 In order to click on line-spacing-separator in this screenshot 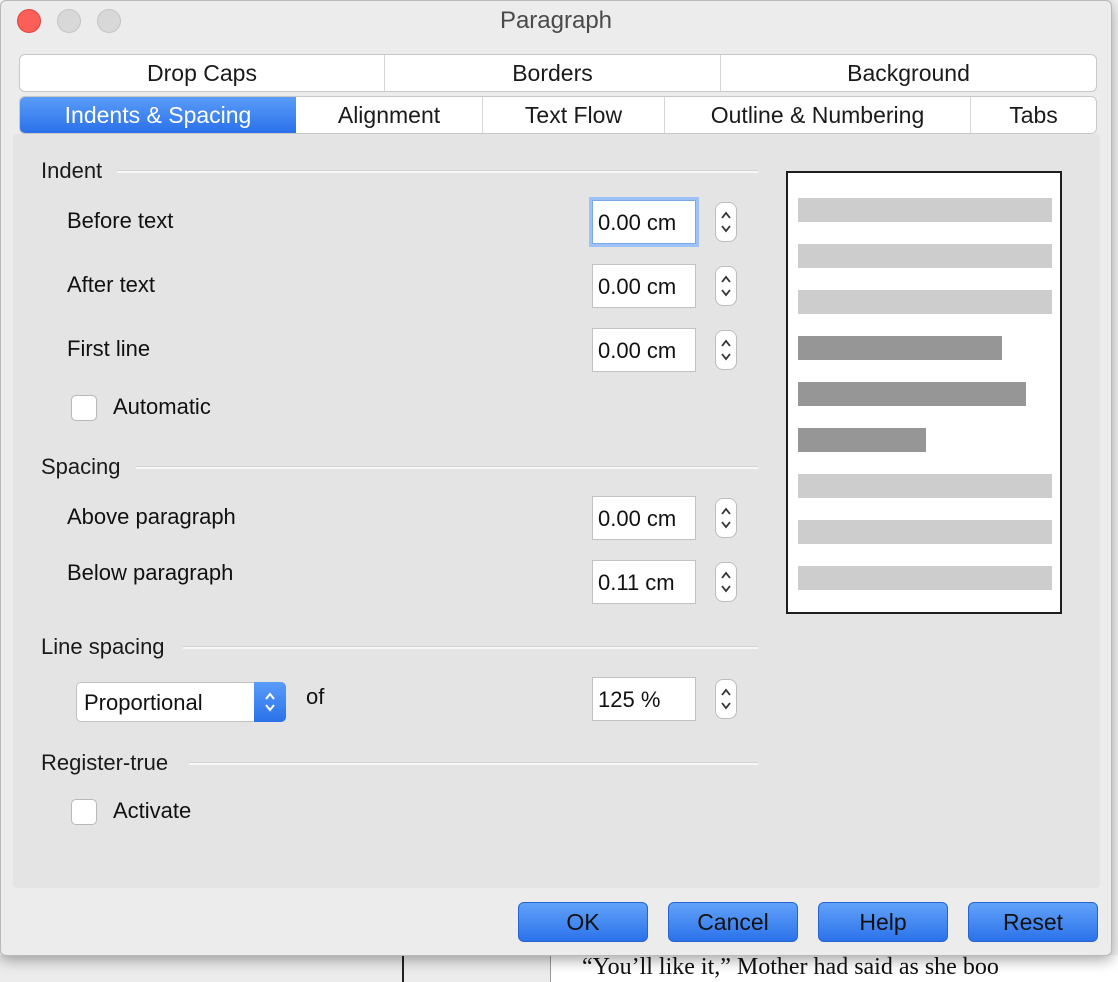, I will do `click(470, 647)`.